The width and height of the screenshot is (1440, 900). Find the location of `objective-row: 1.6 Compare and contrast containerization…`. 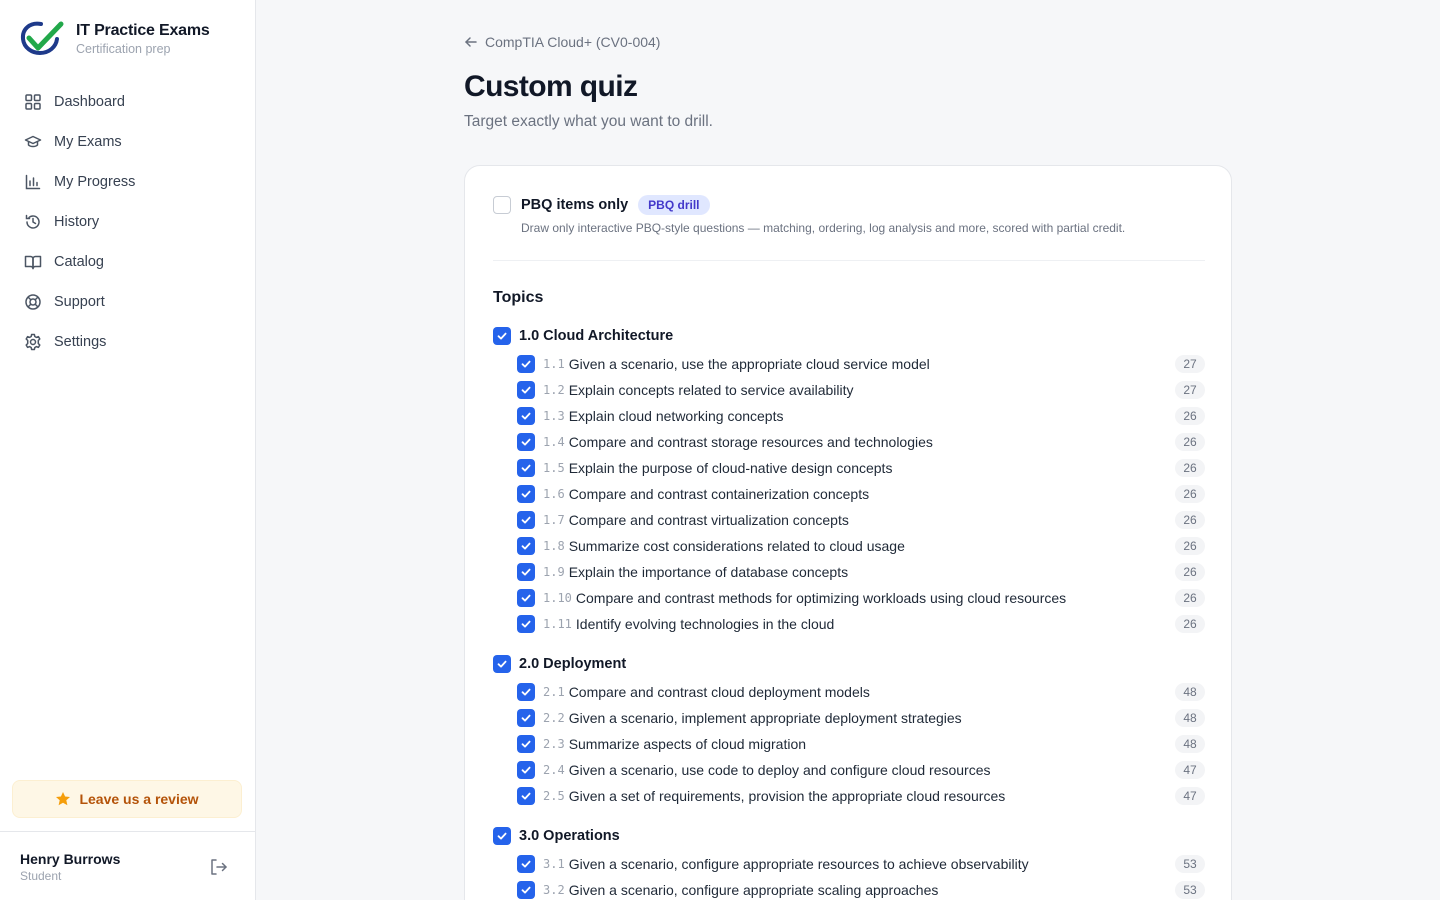

objective-row: 1.6 Compare and contrast containerization… is located at coordinates (861, 494).